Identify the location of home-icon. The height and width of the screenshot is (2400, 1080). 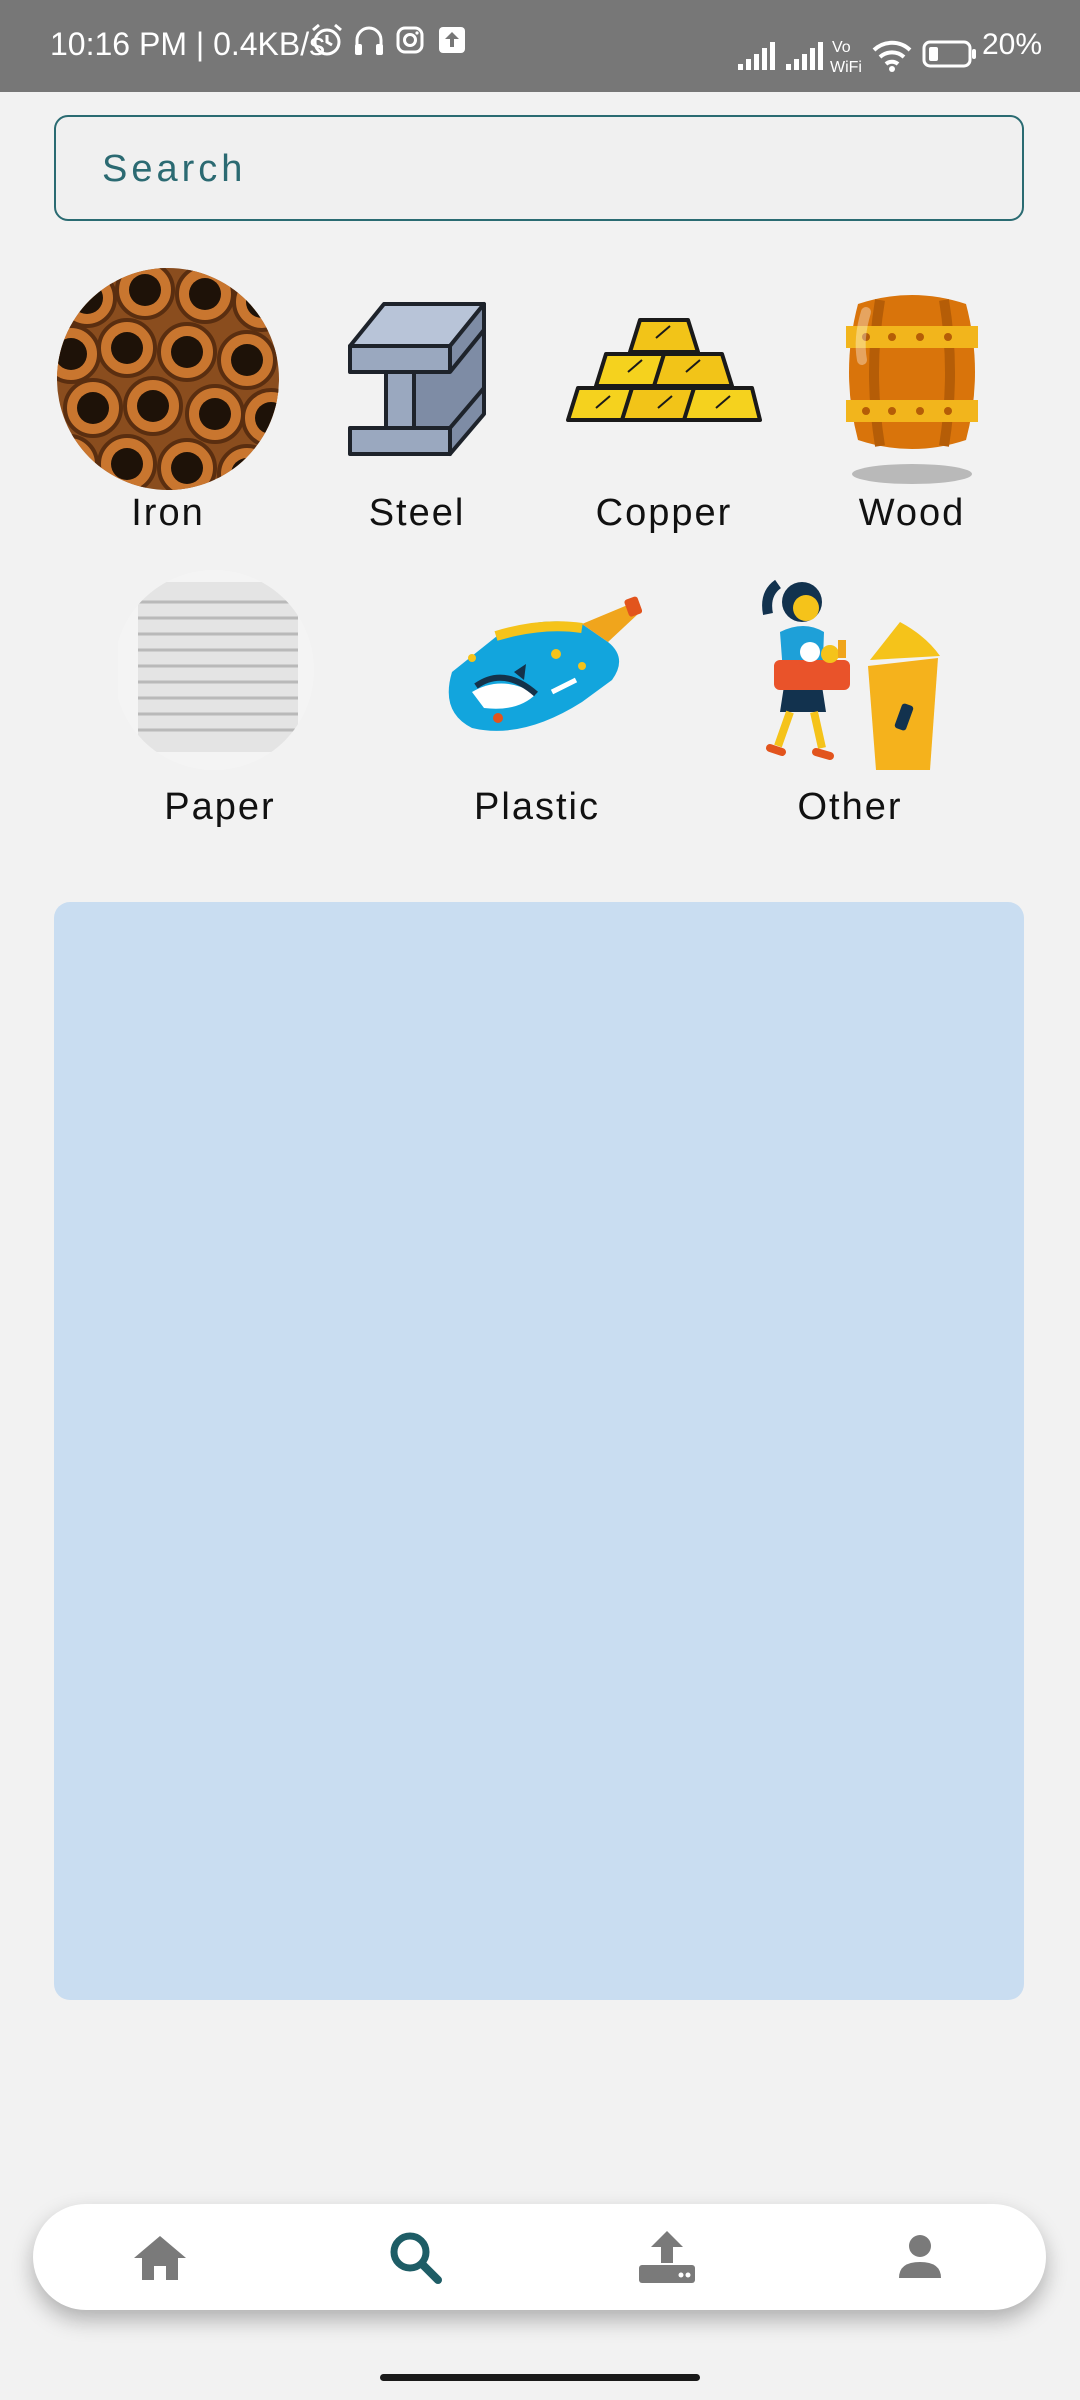
(160, 2258).